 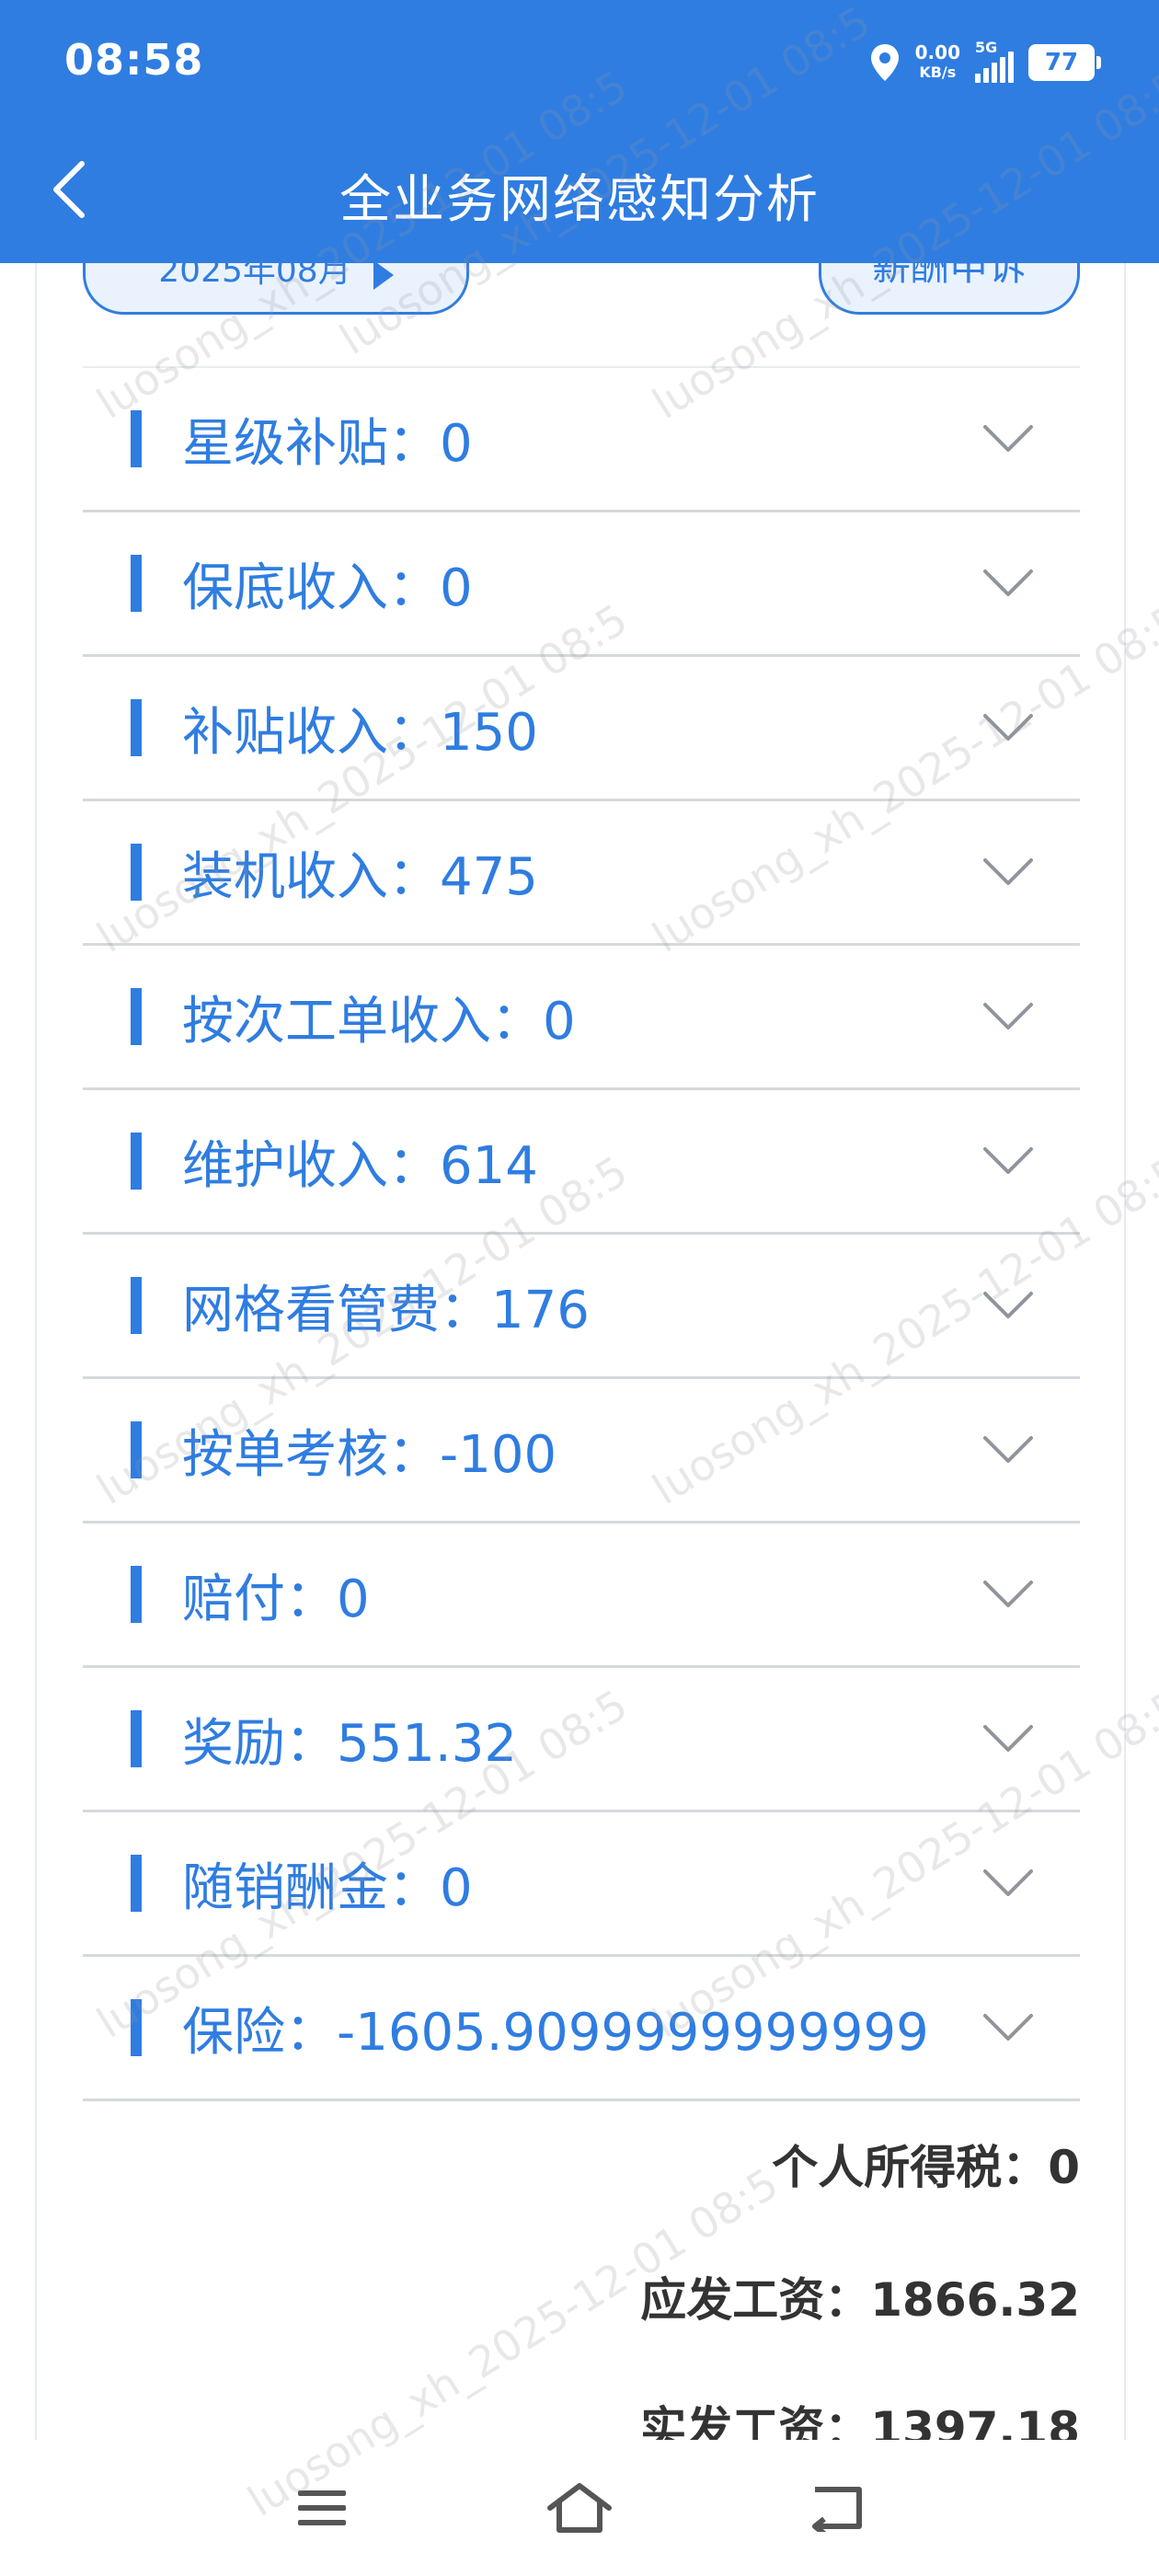 What do you see at coordinates (386, 1310) in the screenshot?
I see `row-label: 网格看管费：176` at bounding box center [386, 1310].